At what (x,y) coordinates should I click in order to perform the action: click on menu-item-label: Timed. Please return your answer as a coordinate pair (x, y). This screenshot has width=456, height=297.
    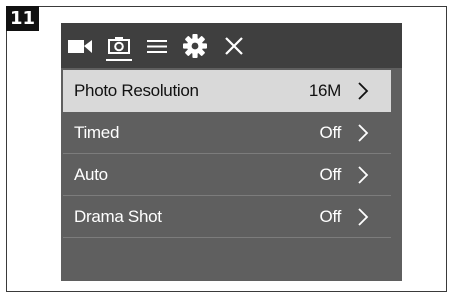
    Looking at the image, I should click on (97, 132).